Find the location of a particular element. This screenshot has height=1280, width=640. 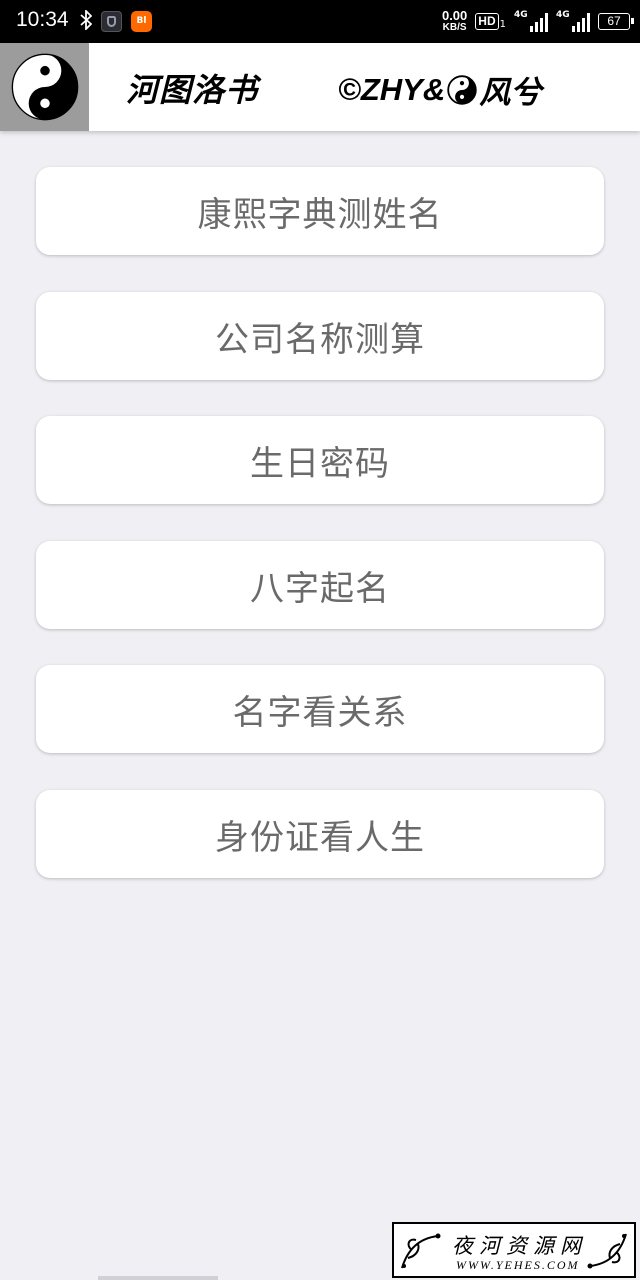

bazi-naming-button: 八字起名 is located at coordinates (320, 585).